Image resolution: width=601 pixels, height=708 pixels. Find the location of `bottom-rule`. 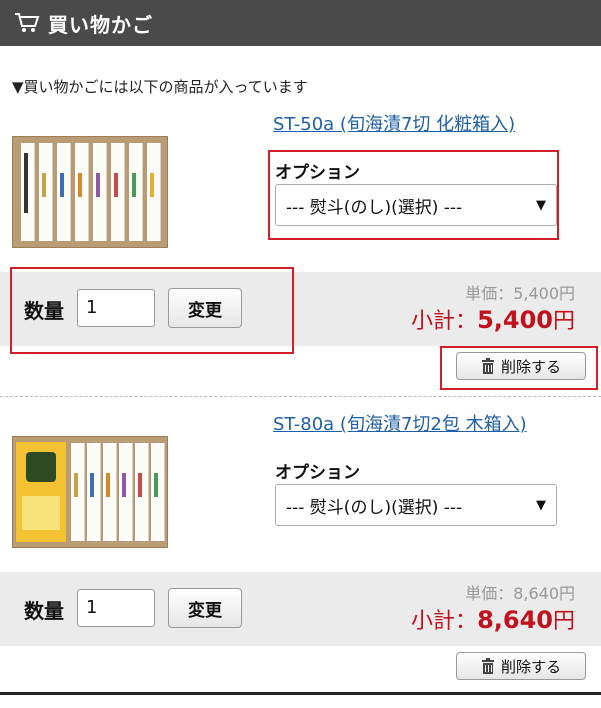

bottom-rule is located at coordinates (300, 693).